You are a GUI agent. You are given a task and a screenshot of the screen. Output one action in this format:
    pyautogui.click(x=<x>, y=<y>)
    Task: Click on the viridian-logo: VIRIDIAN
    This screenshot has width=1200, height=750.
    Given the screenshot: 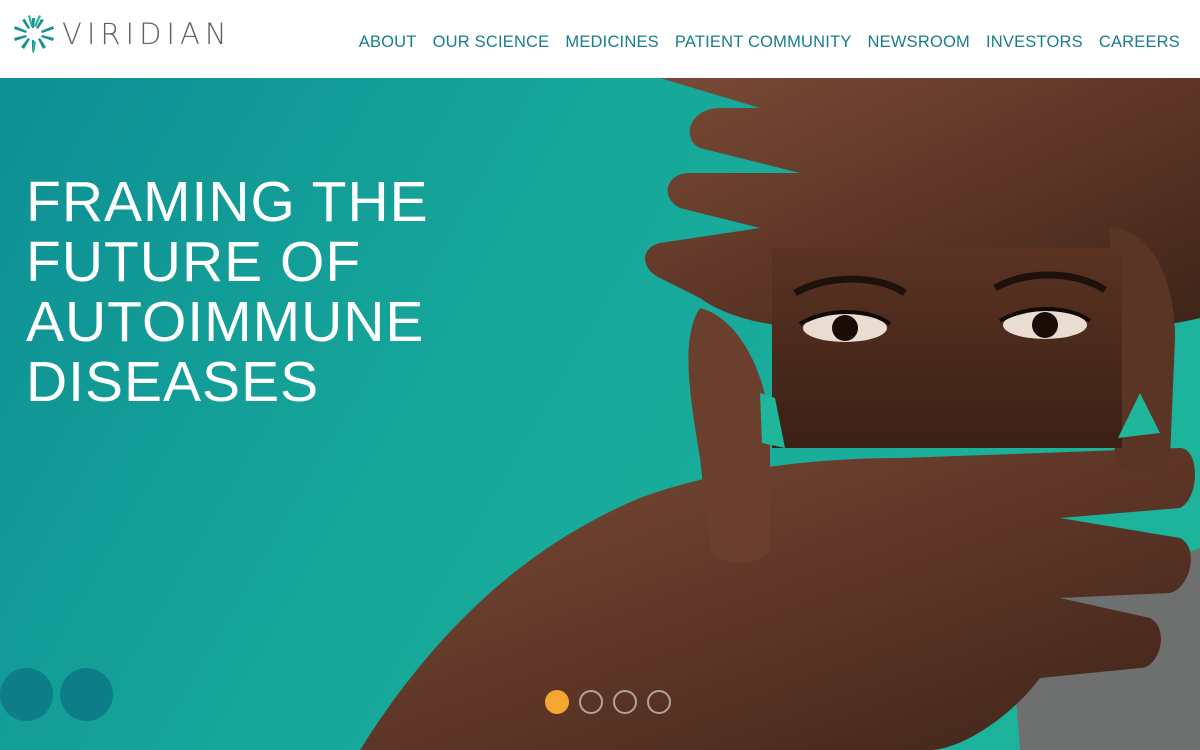 What is the action you would take?
    pyautogui.click(x=122, y=34)
    